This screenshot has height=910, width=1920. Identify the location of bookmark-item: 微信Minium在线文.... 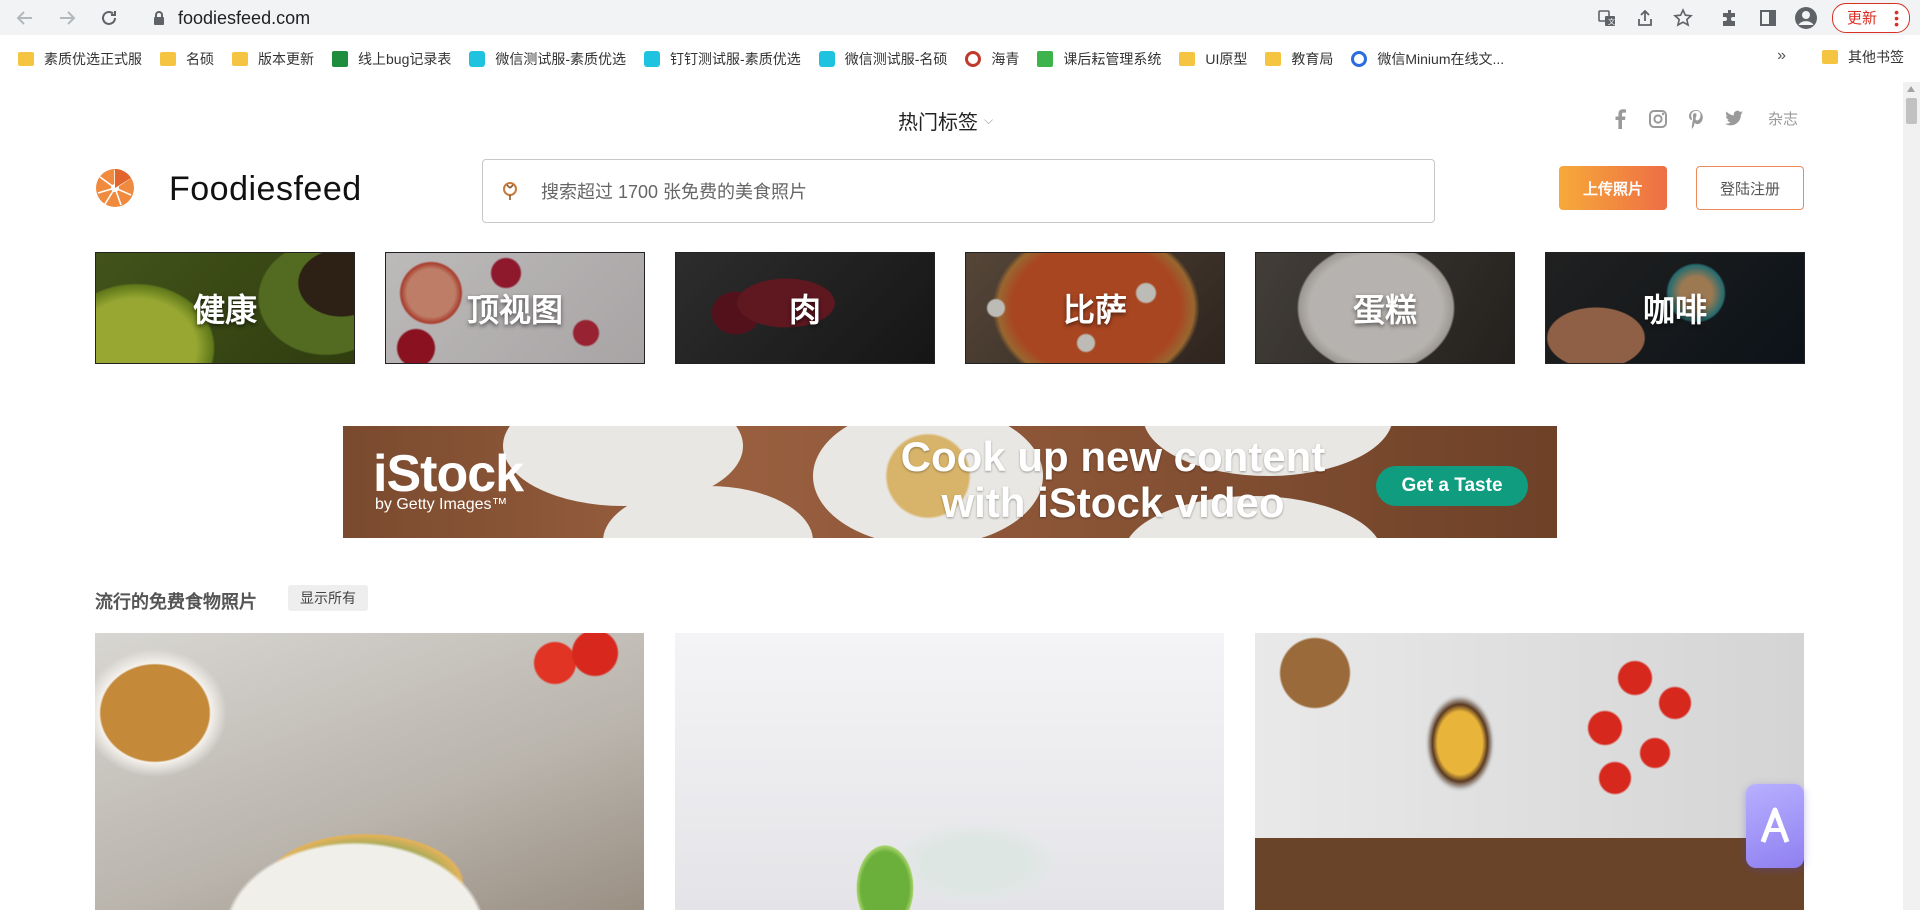
(1427, 59).